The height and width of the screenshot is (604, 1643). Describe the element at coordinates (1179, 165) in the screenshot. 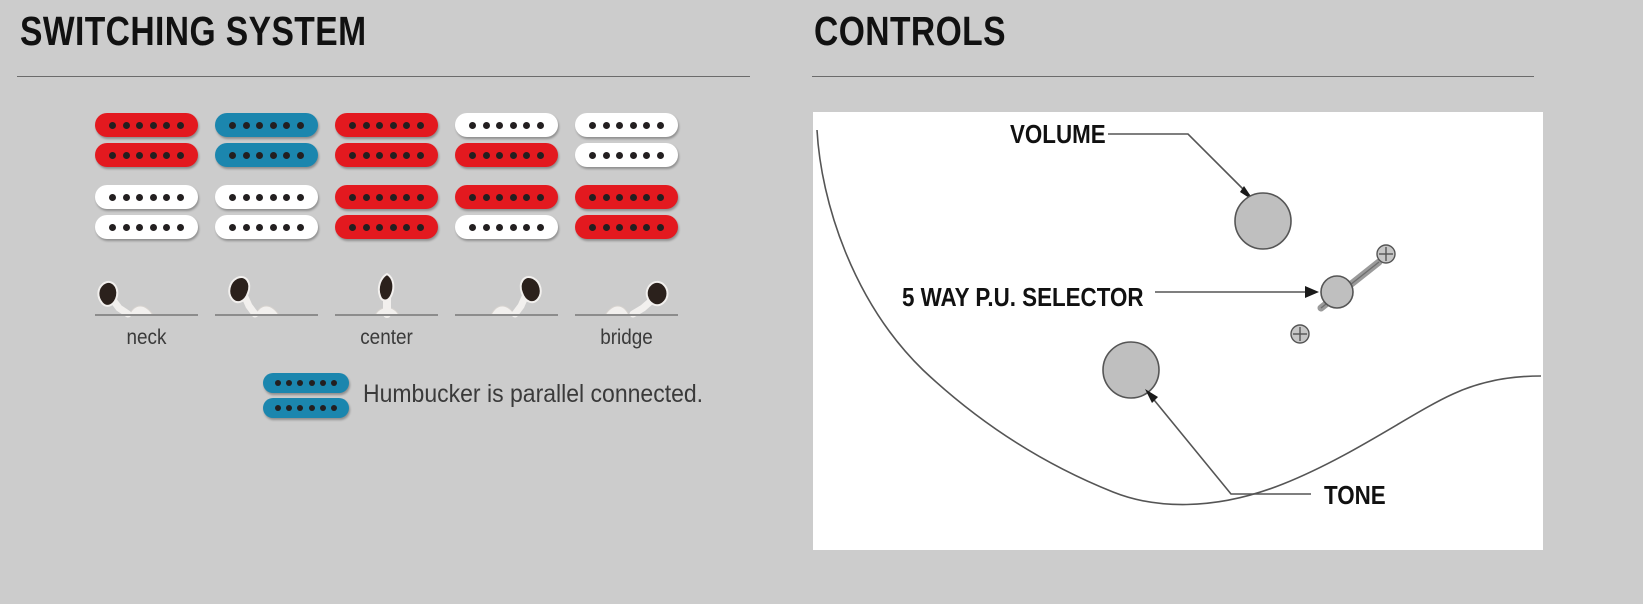

I see `volume-leader-line` at that location.